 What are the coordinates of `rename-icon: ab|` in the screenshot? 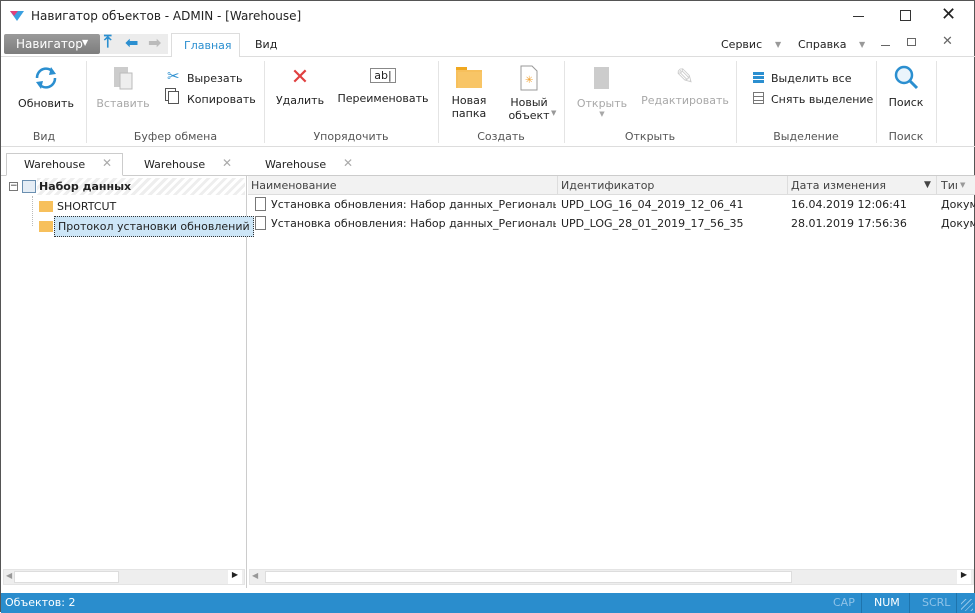 It's located at (383, 75).